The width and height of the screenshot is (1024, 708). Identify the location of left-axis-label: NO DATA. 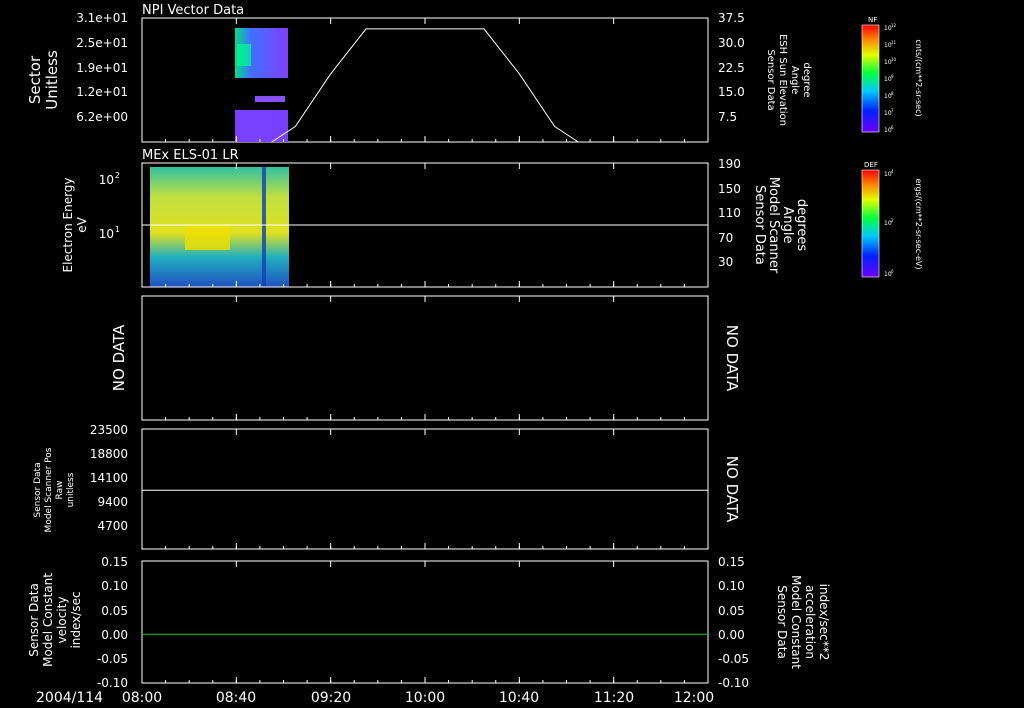
(119, 357).